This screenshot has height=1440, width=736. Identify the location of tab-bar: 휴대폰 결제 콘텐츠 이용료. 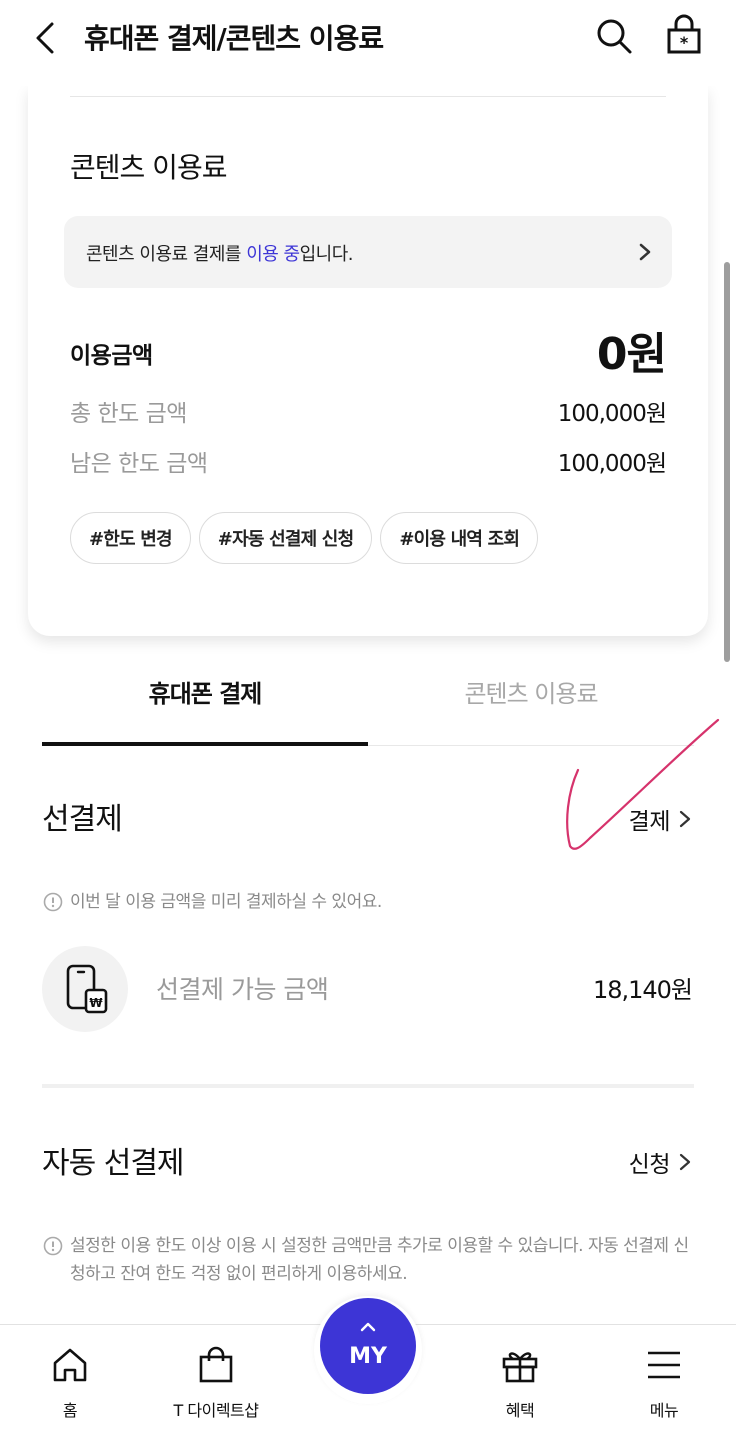
(368, 696).